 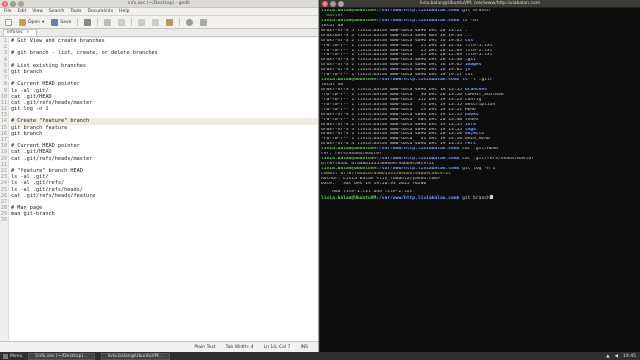 What do you see at coordinates (277, 347) in the screenshot?
I see `cursor-position: Ln 14, Col 7` at bounding box center [277, 347].